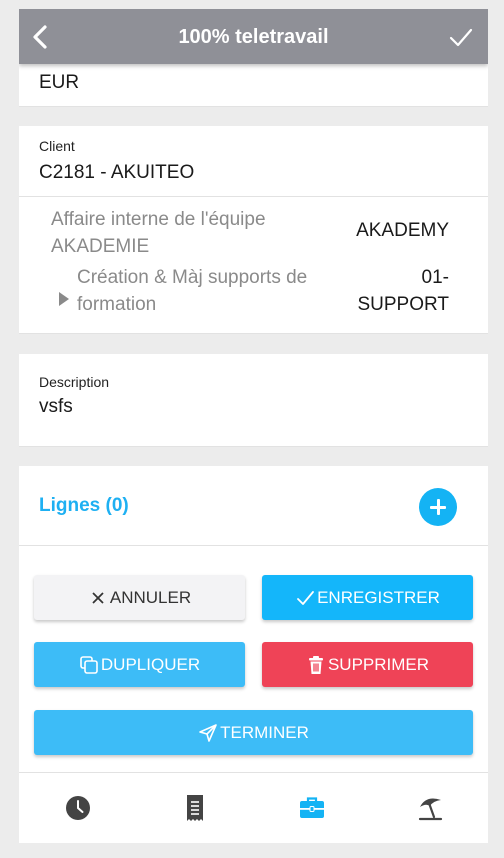 Image resolution: width=504 pixels, height=858 pixels. Describe the element at coordinates (59, 82) in the screenshot. I see `currency-value: EUR` at that location.